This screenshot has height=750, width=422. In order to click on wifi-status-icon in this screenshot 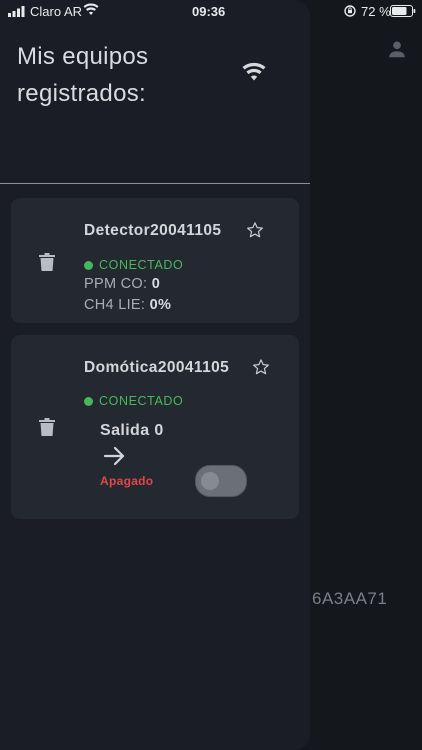, I will do `click(91, 9)`.